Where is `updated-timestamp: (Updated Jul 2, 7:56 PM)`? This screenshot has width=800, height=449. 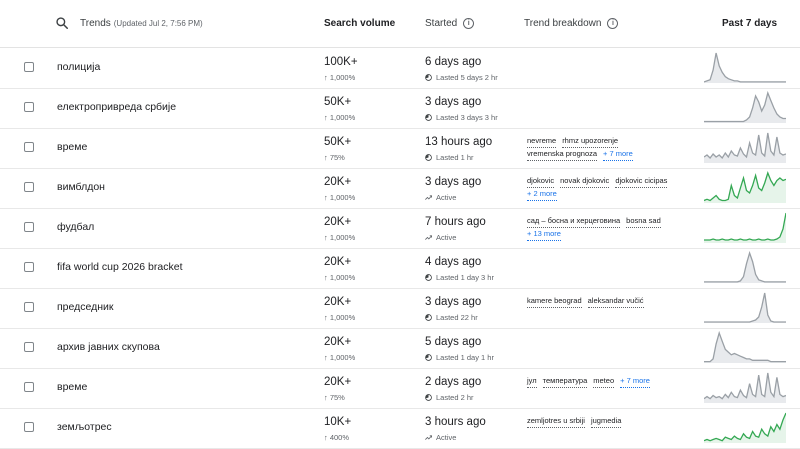 updated-timestamp: (Updated Jul 2, 7:56 PM) is located at coordinates (158, 23).